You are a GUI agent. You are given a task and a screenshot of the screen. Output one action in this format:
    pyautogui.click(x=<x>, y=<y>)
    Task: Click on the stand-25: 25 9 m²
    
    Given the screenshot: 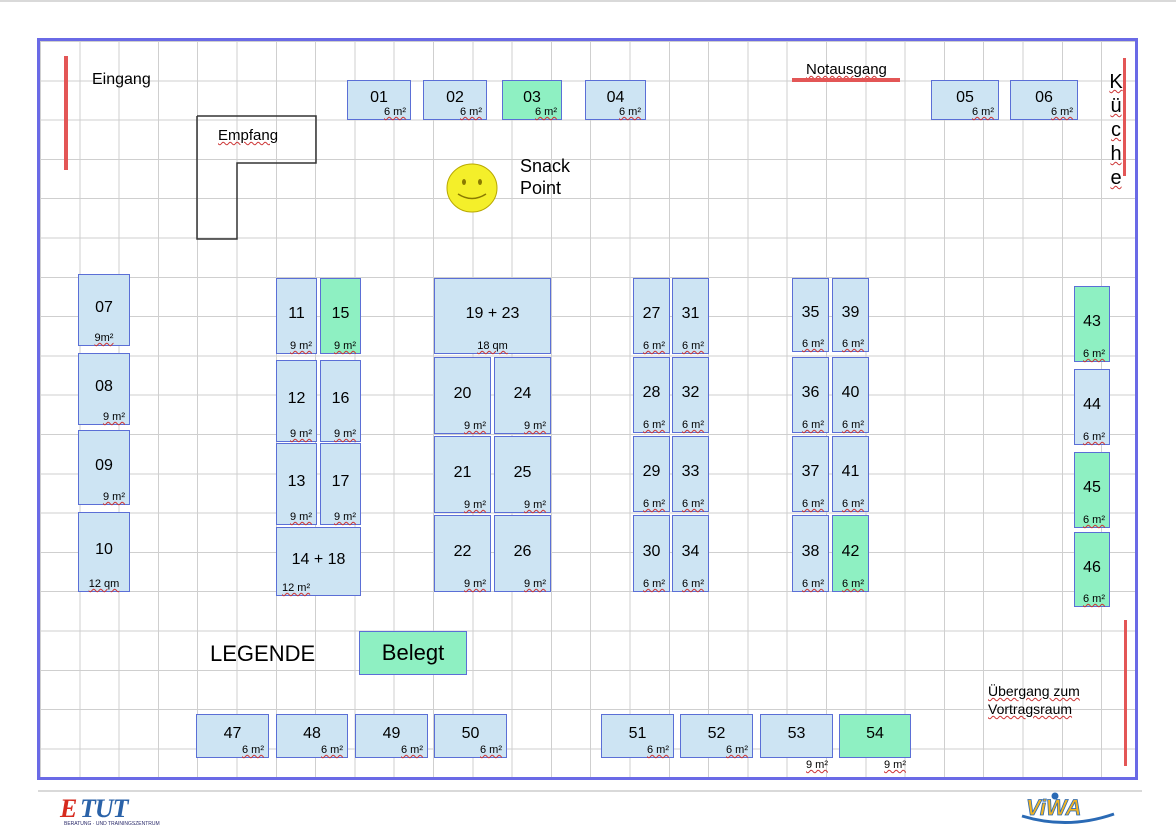 What is the action you would take?
    pyautogui.click(x=522, y=474)
    